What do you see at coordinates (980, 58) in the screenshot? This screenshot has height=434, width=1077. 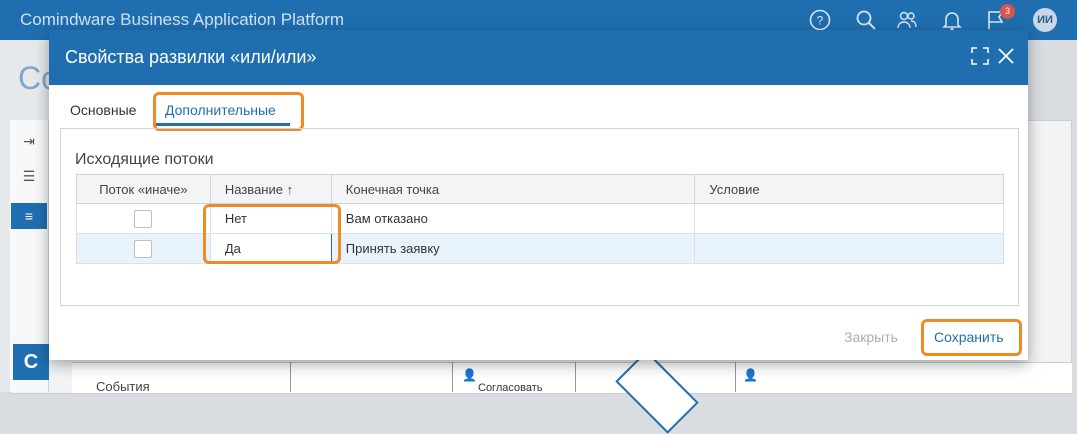 I see `maximize-icon` at bounding box center [980, 58].